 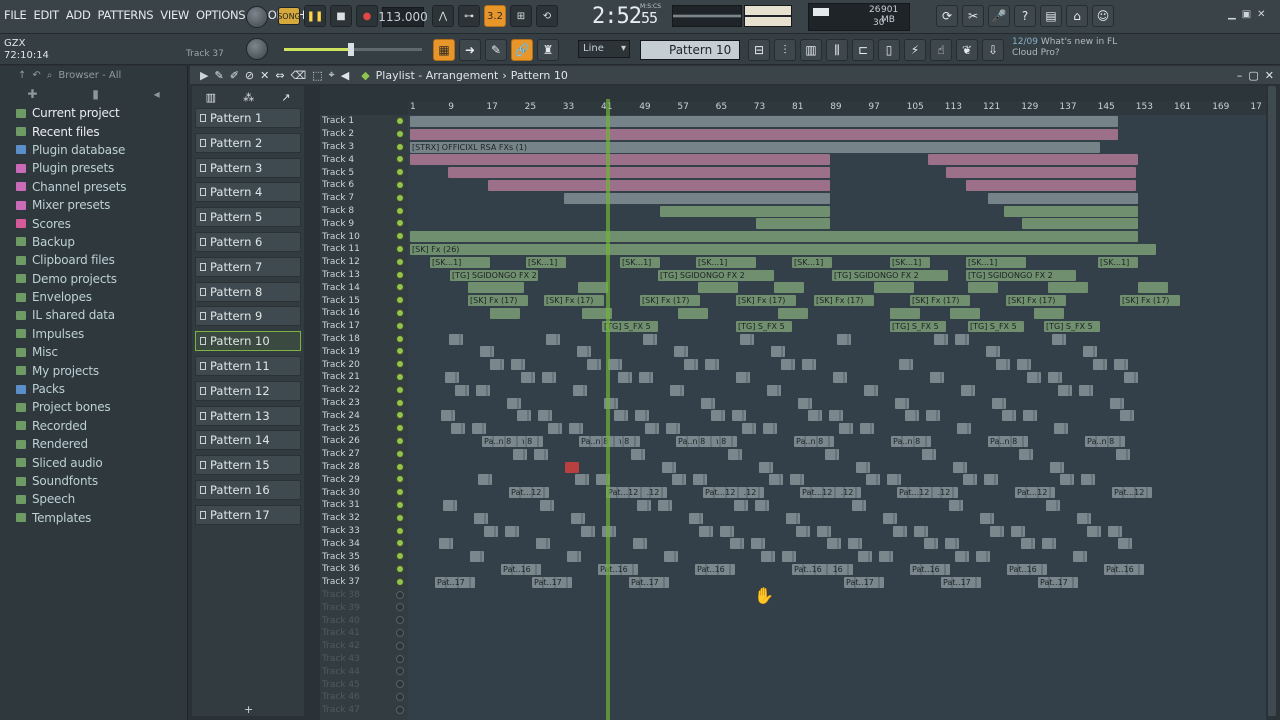 I want to click on track-header: Track 33, so click(x=364, y=531).